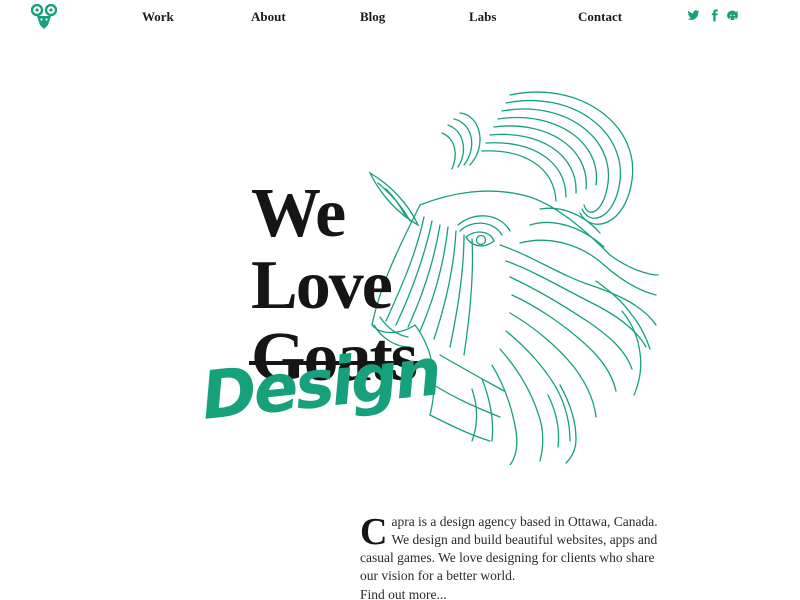 The height and width of the screenshot is (600, 800). What do you see at coordinates (158, 17) in the screenshot?
I see `nav-item-work: Work` at bounding box center [158, 17].